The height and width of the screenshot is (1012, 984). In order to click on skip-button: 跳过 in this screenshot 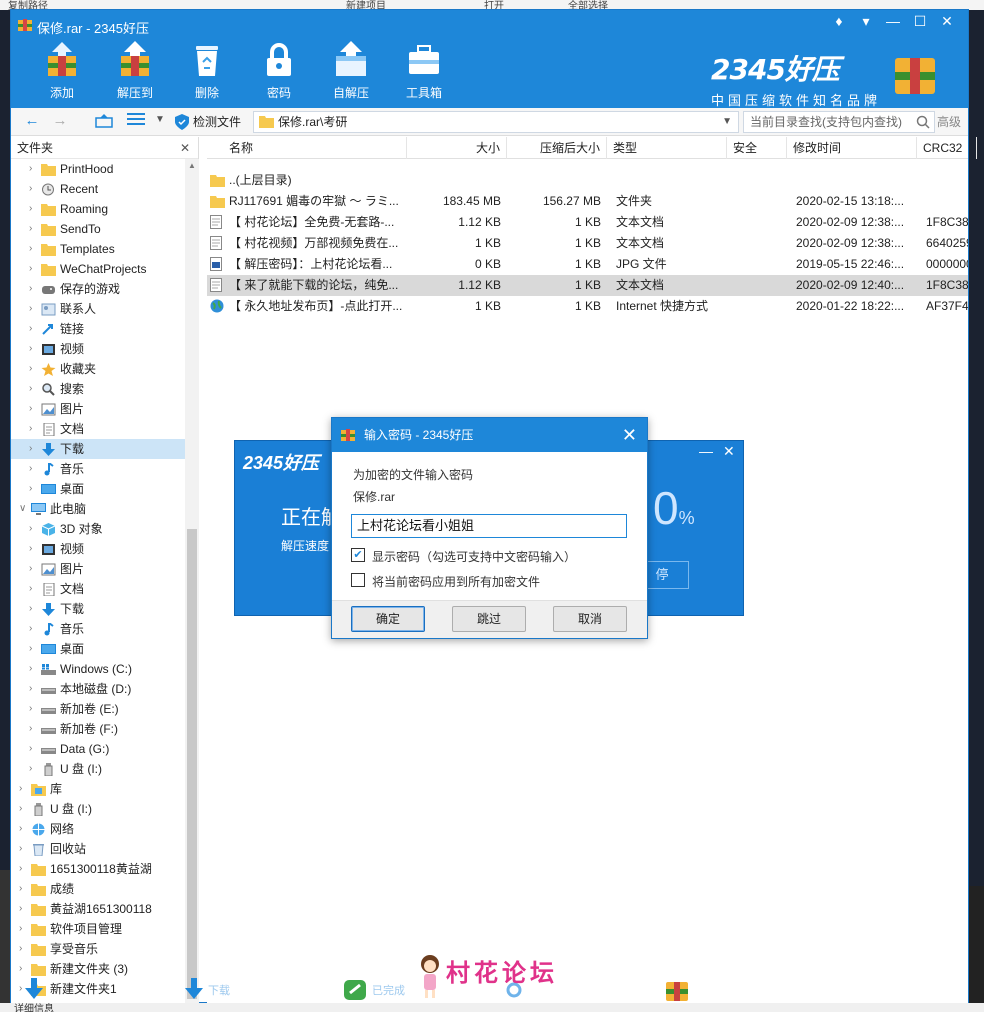, I will do `click(489, 619)`.